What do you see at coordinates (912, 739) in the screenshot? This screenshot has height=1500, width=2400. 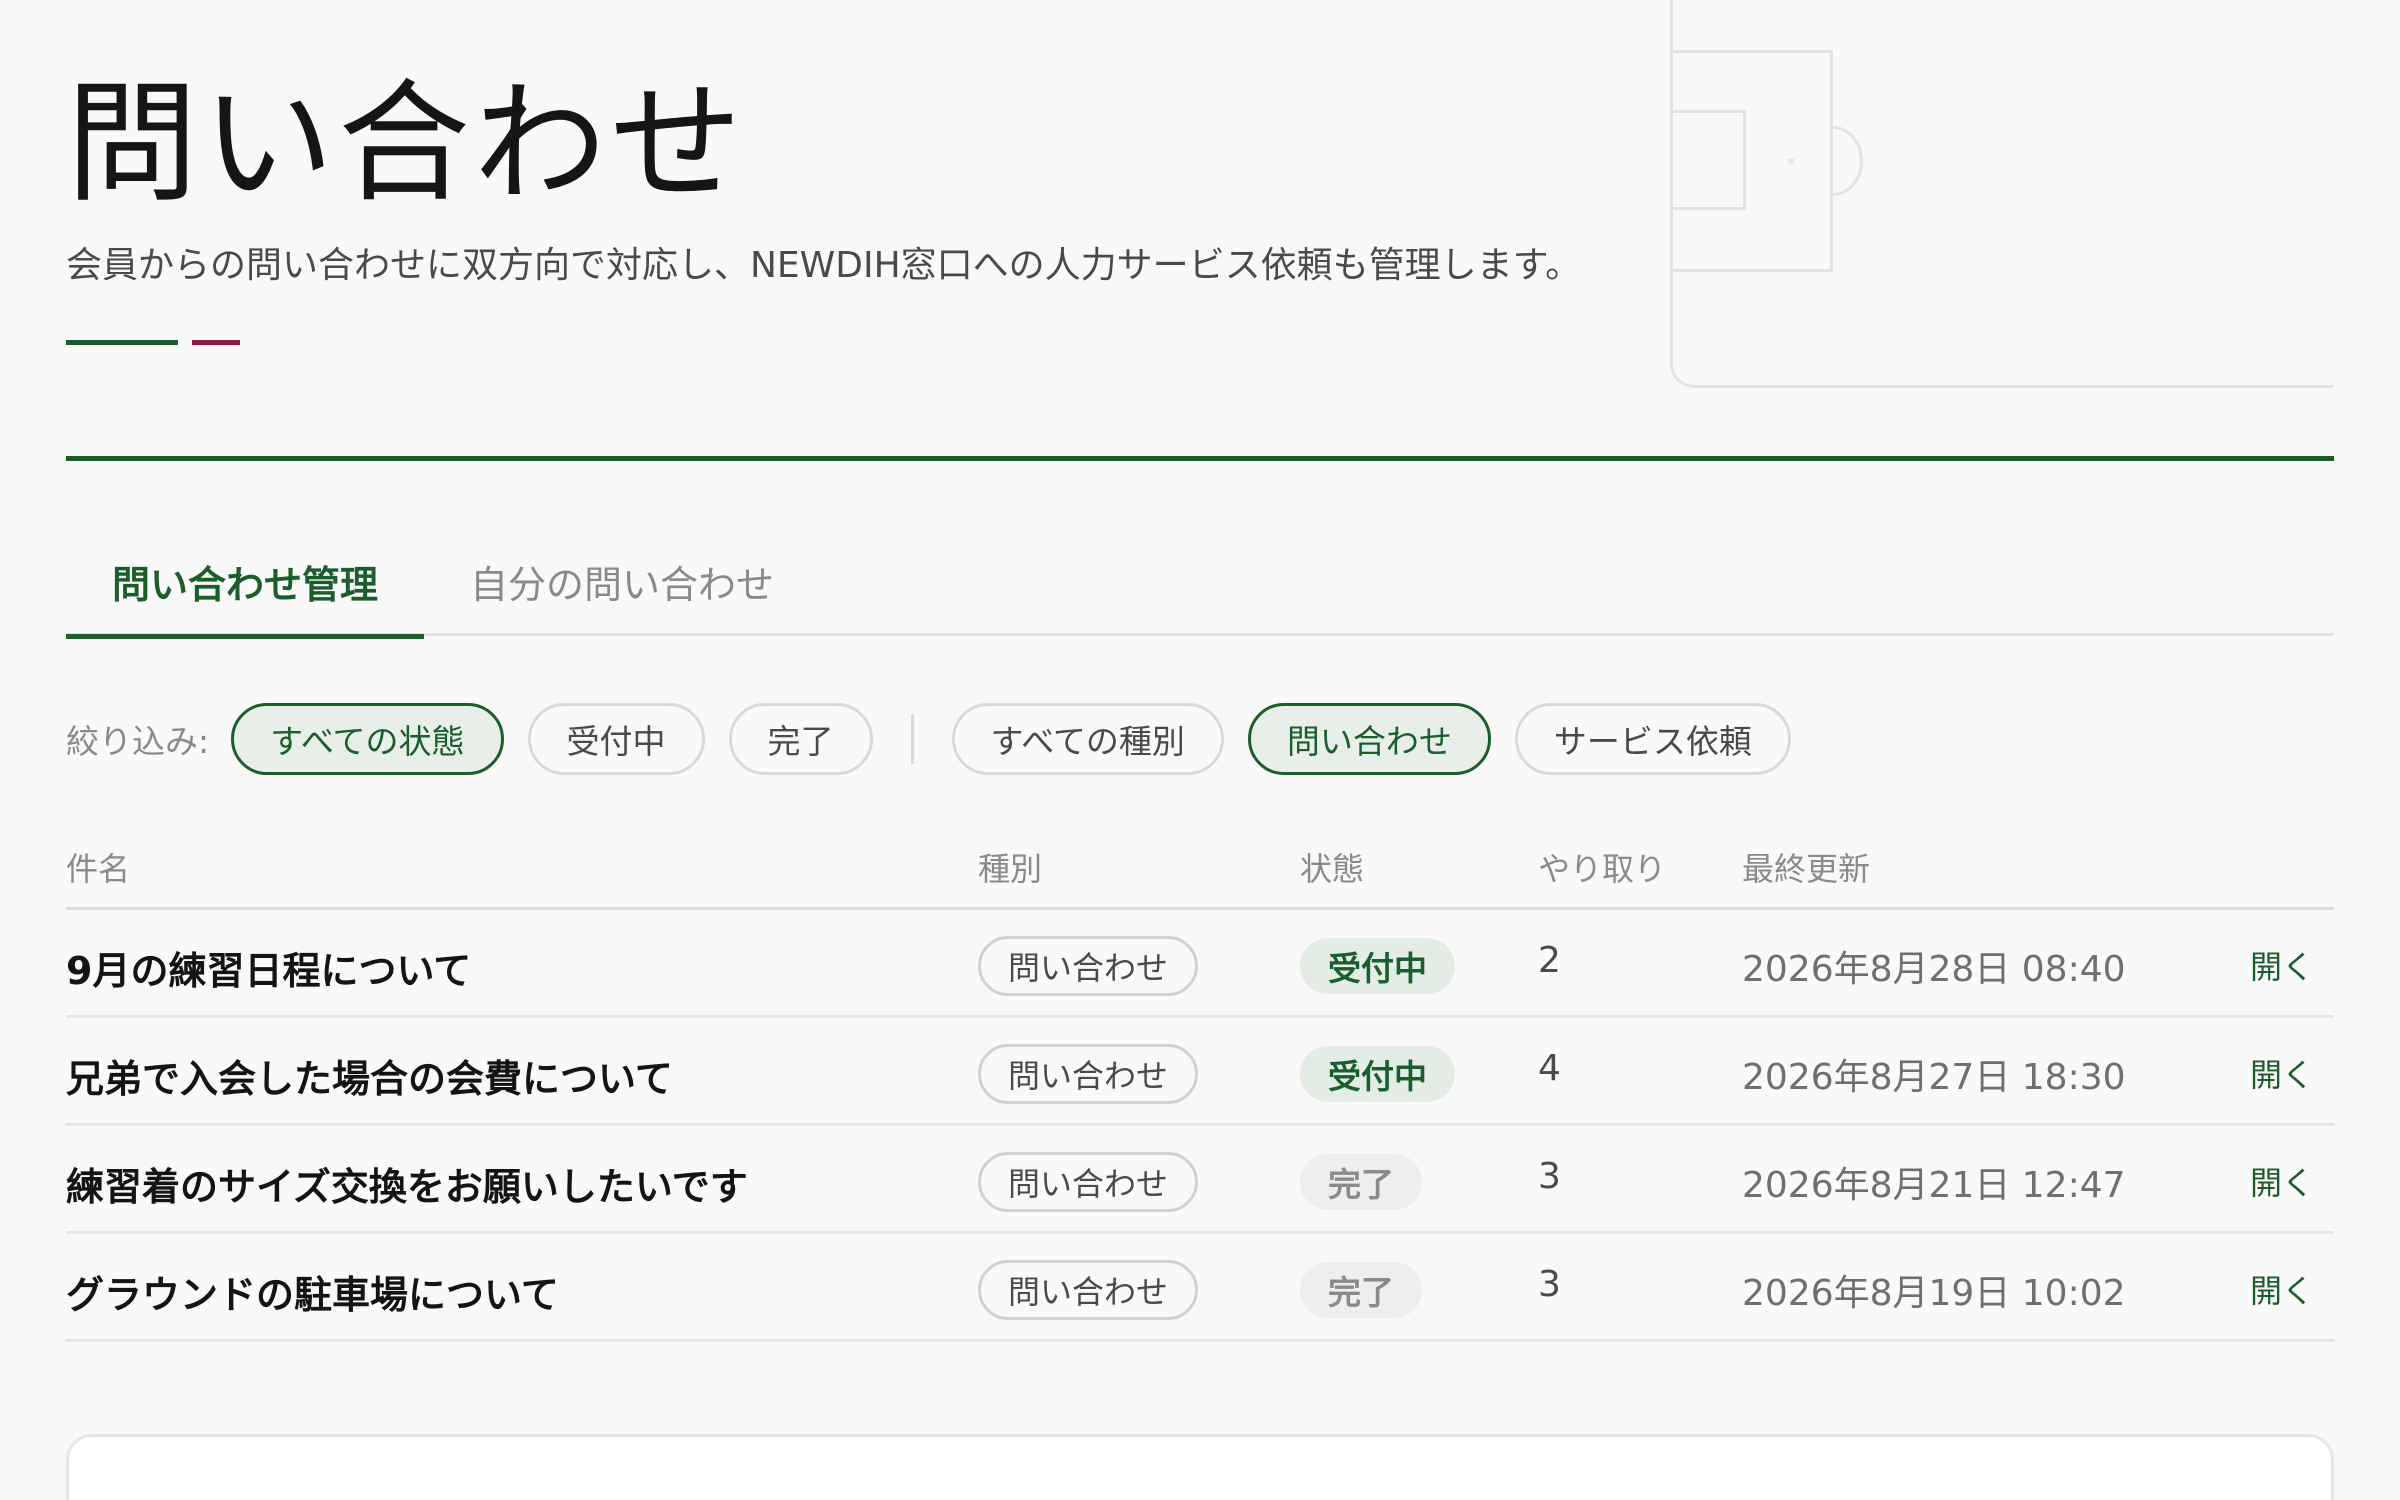 I see `filter-divider` at bounding box center [912, 739].